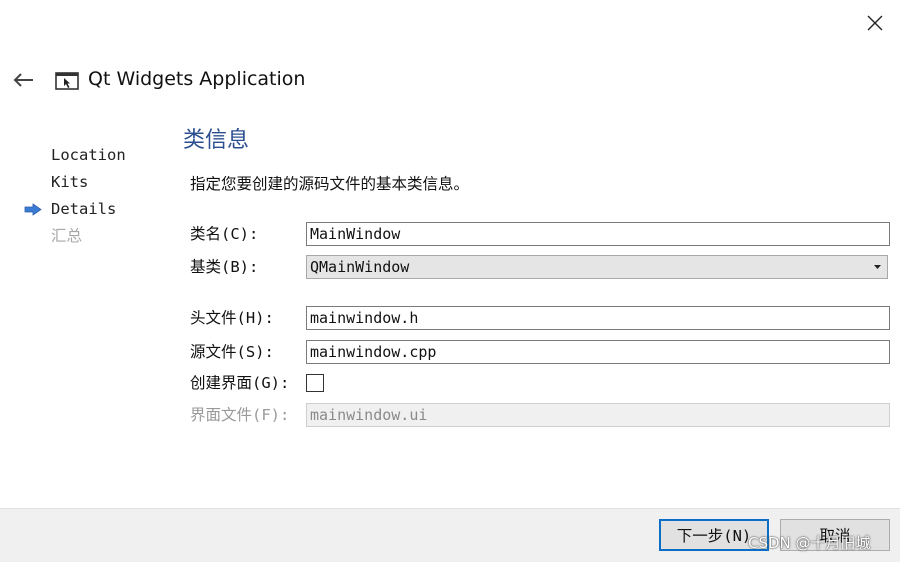  I want to click on step-details: Details, so click(85, 209).